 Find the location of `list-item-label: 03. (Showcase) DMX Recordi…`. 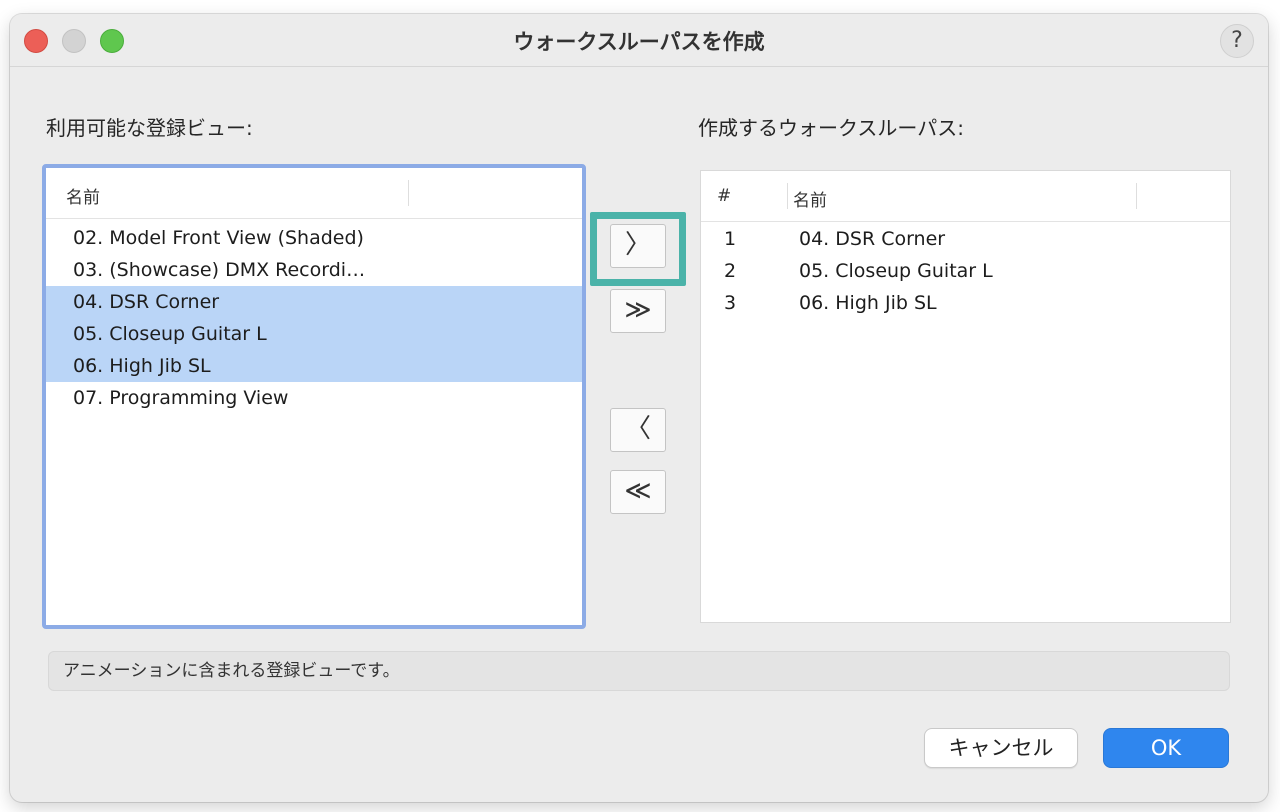

list-item-label: 03. (Showcase) DMX Recordi… is located at coordinates (219, 270).